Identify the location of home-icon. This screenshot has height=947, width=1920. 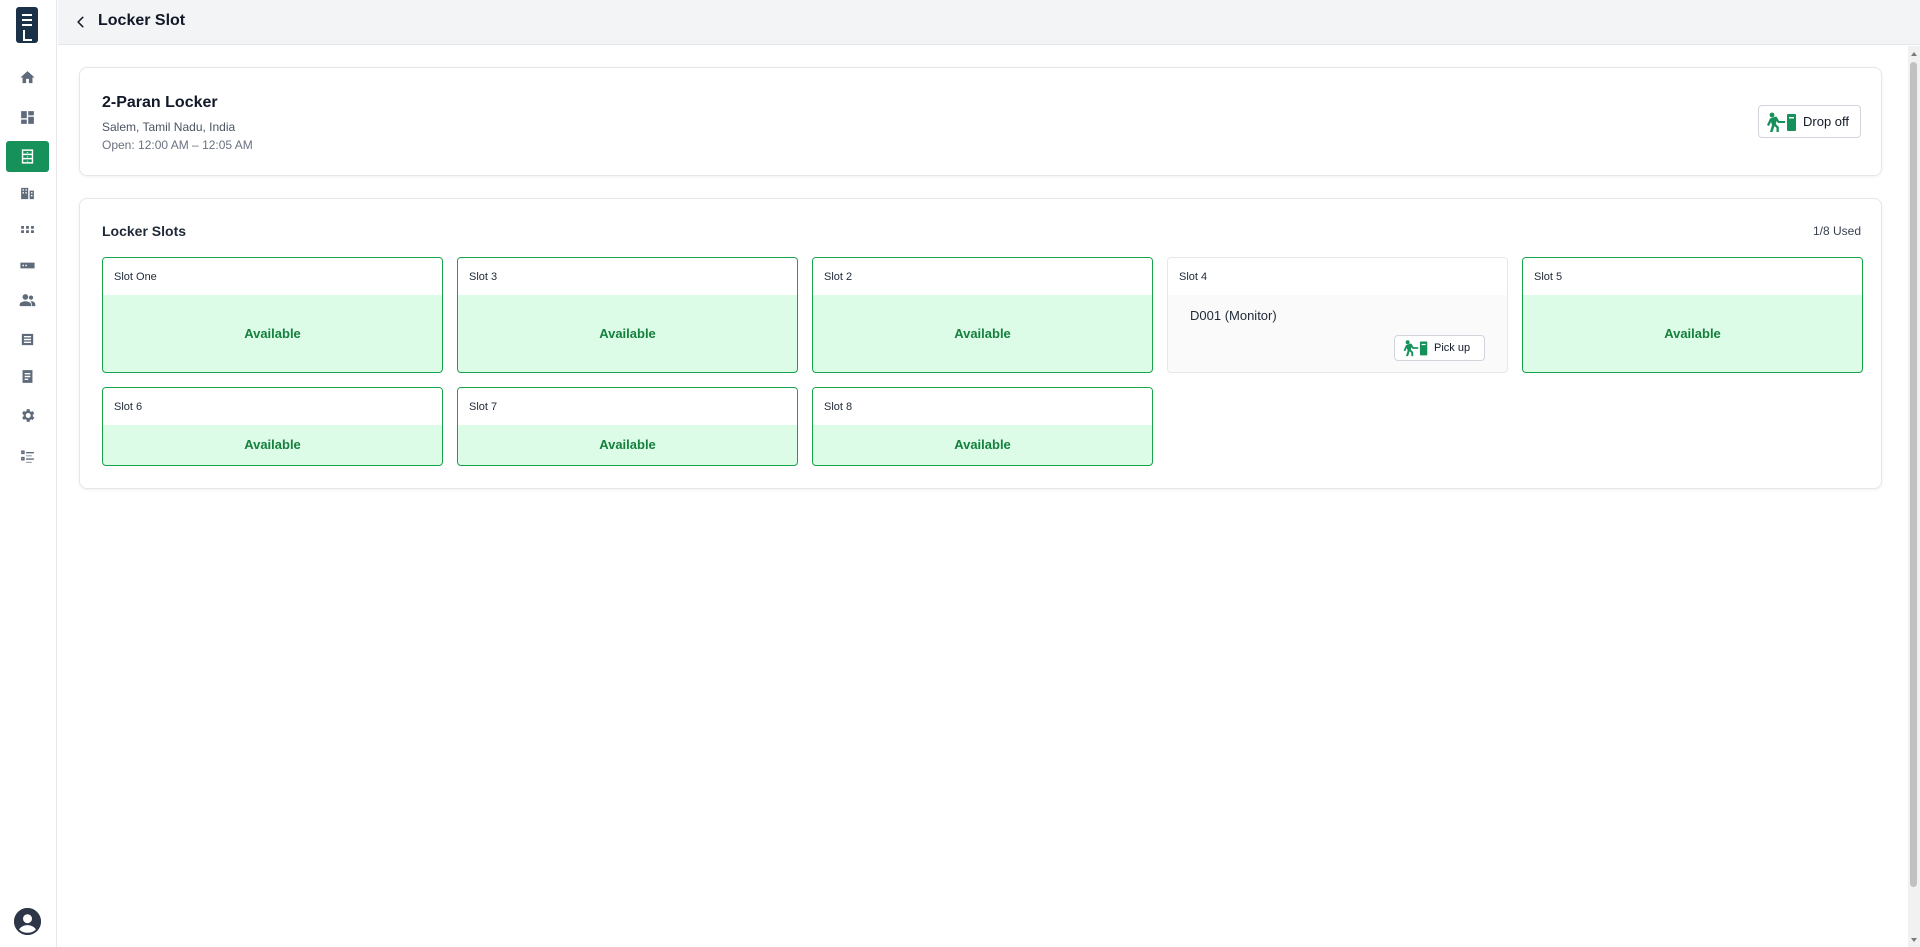
(27, 77).